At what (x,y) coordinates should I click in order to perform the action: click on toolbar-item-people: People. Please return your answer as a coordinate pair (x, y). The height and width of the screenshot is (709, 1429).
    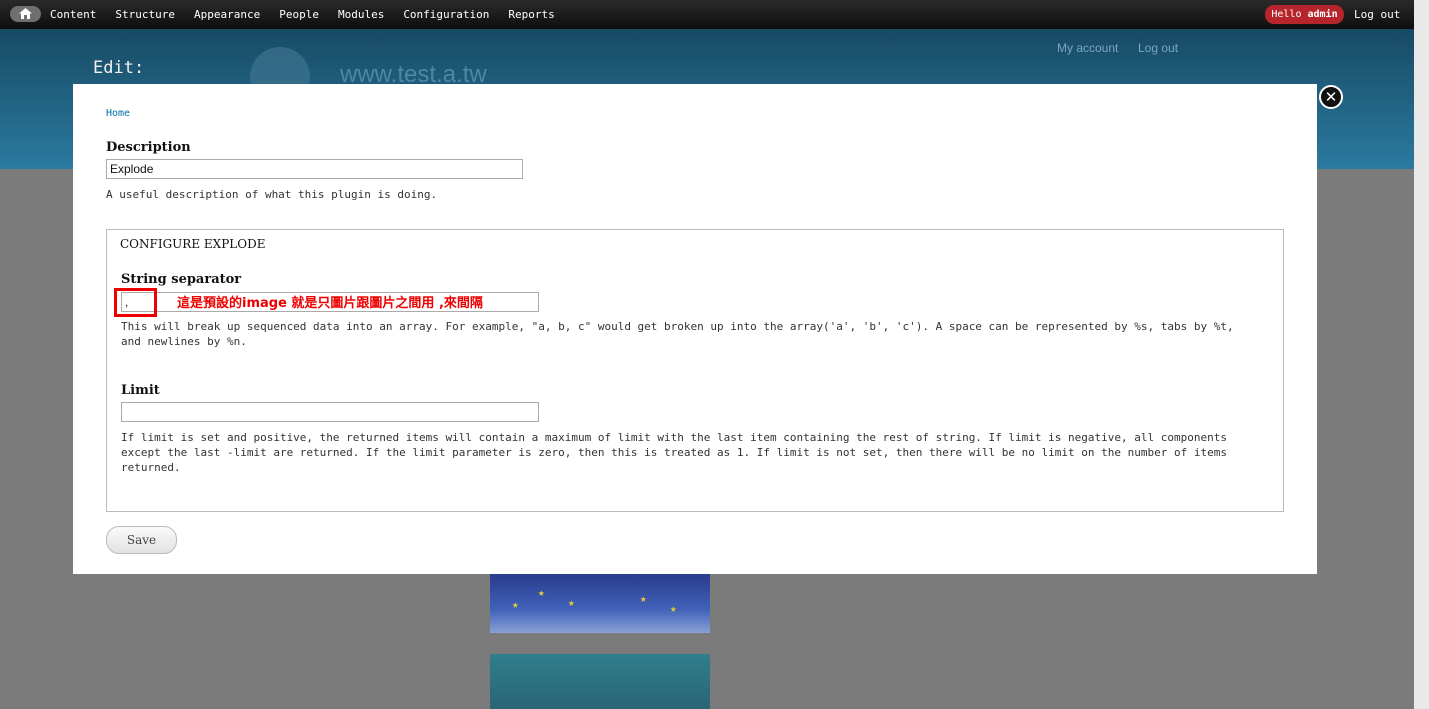
    Looking at the image, I should click on (299, 14).